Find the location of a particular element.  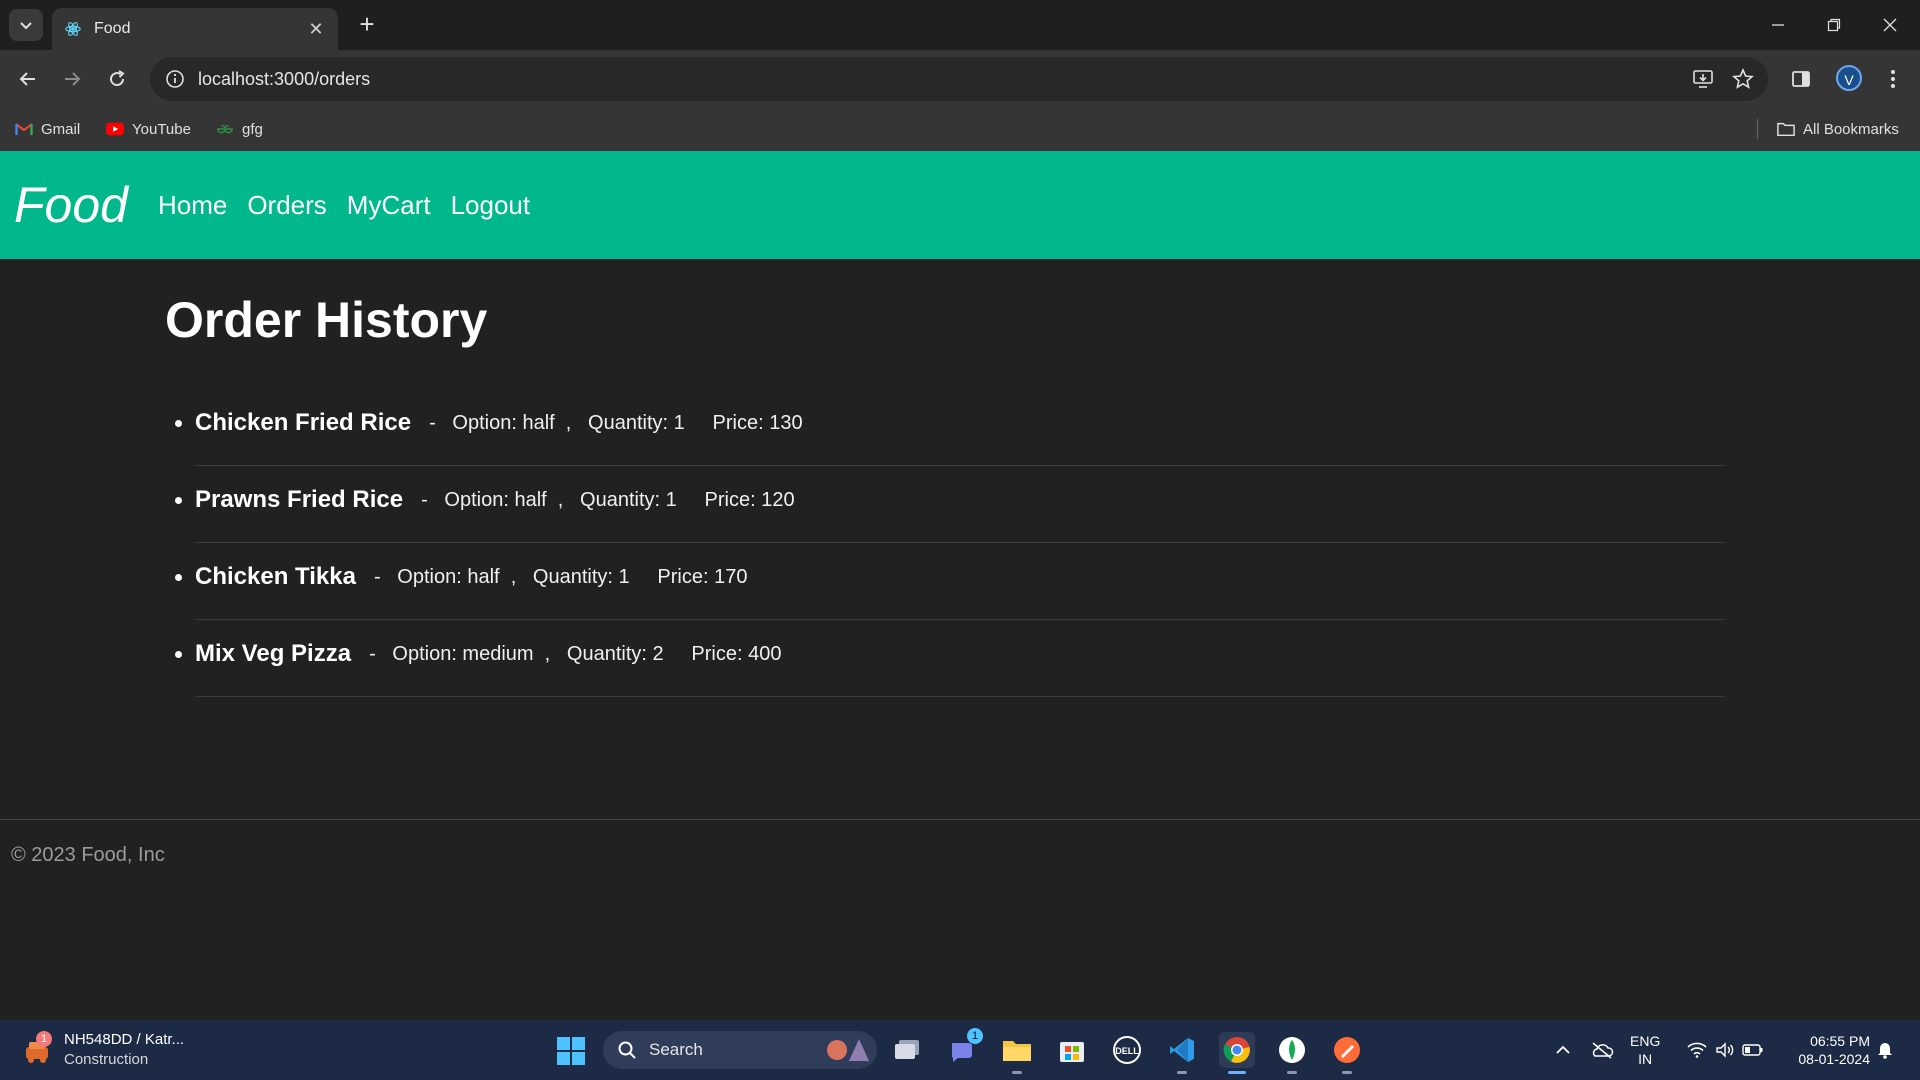

nav-link-logout: Logout is located at coordinates (491, 205).